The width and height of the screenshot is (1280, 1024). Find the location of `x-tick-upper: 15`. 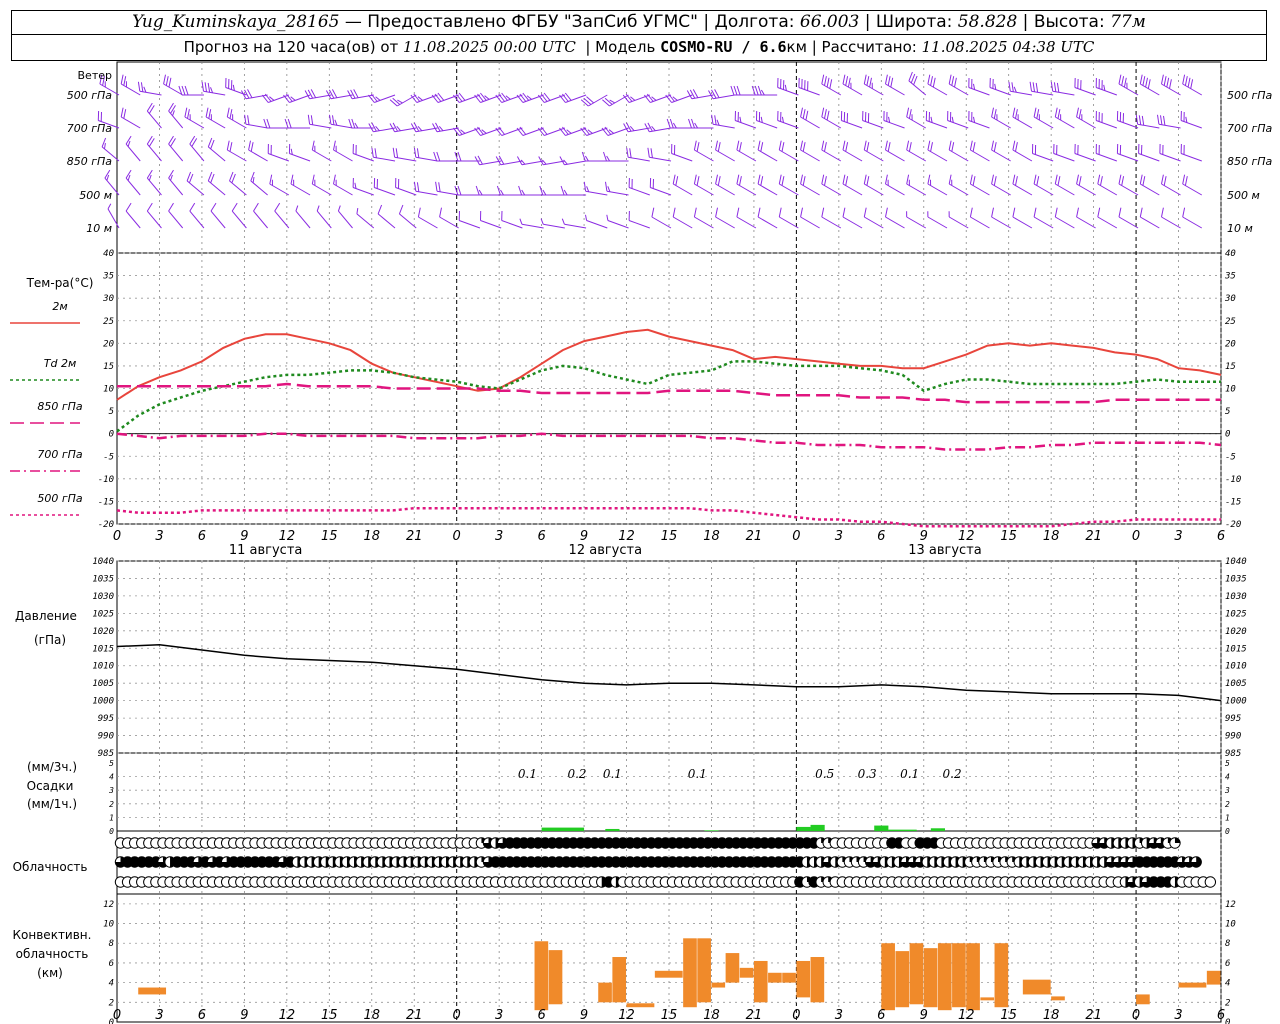

x-tick-upper: 15 is located at coordinates (329, 536).